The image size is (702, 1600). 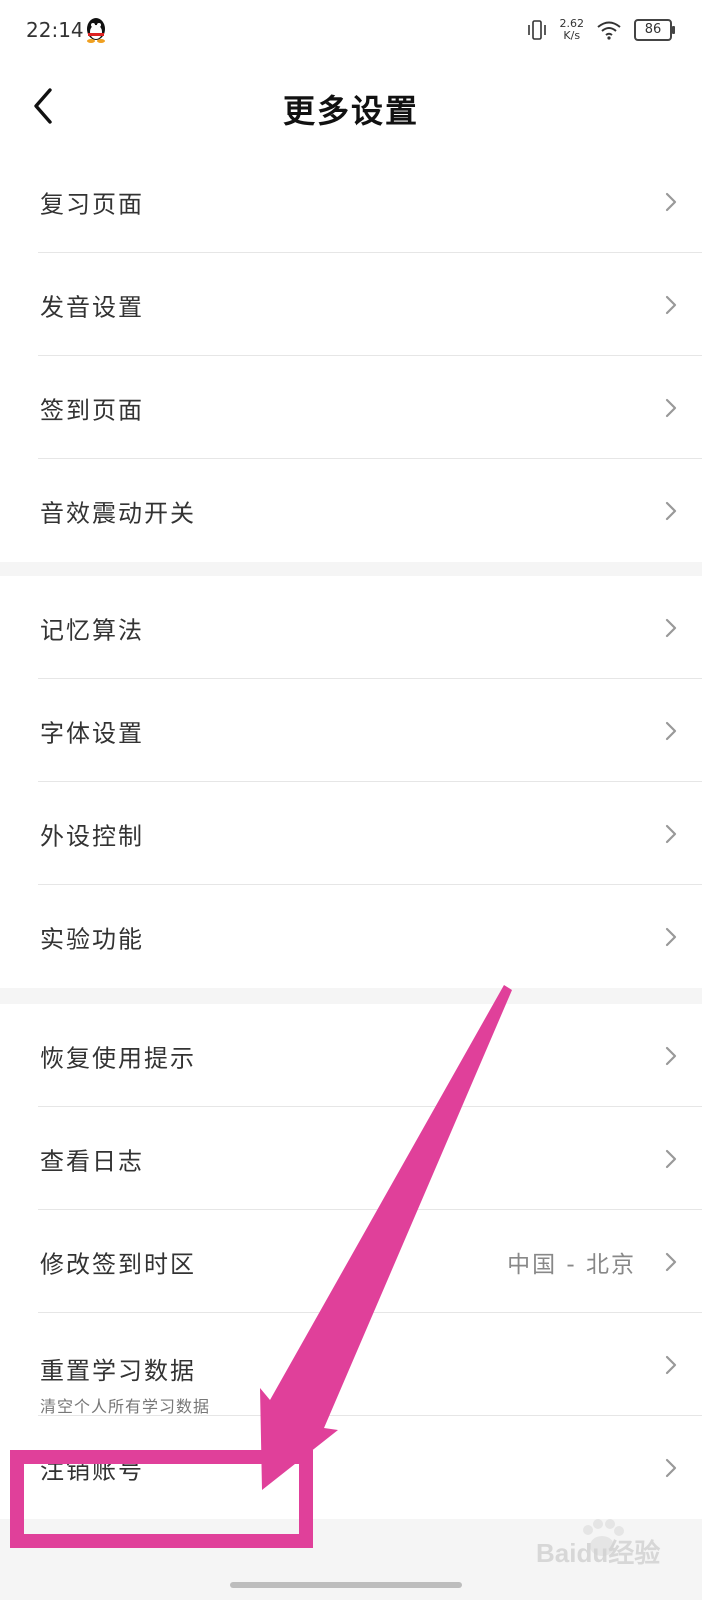 I want to click on settings-item-label: 外设控制, so click(x=92, y=836).